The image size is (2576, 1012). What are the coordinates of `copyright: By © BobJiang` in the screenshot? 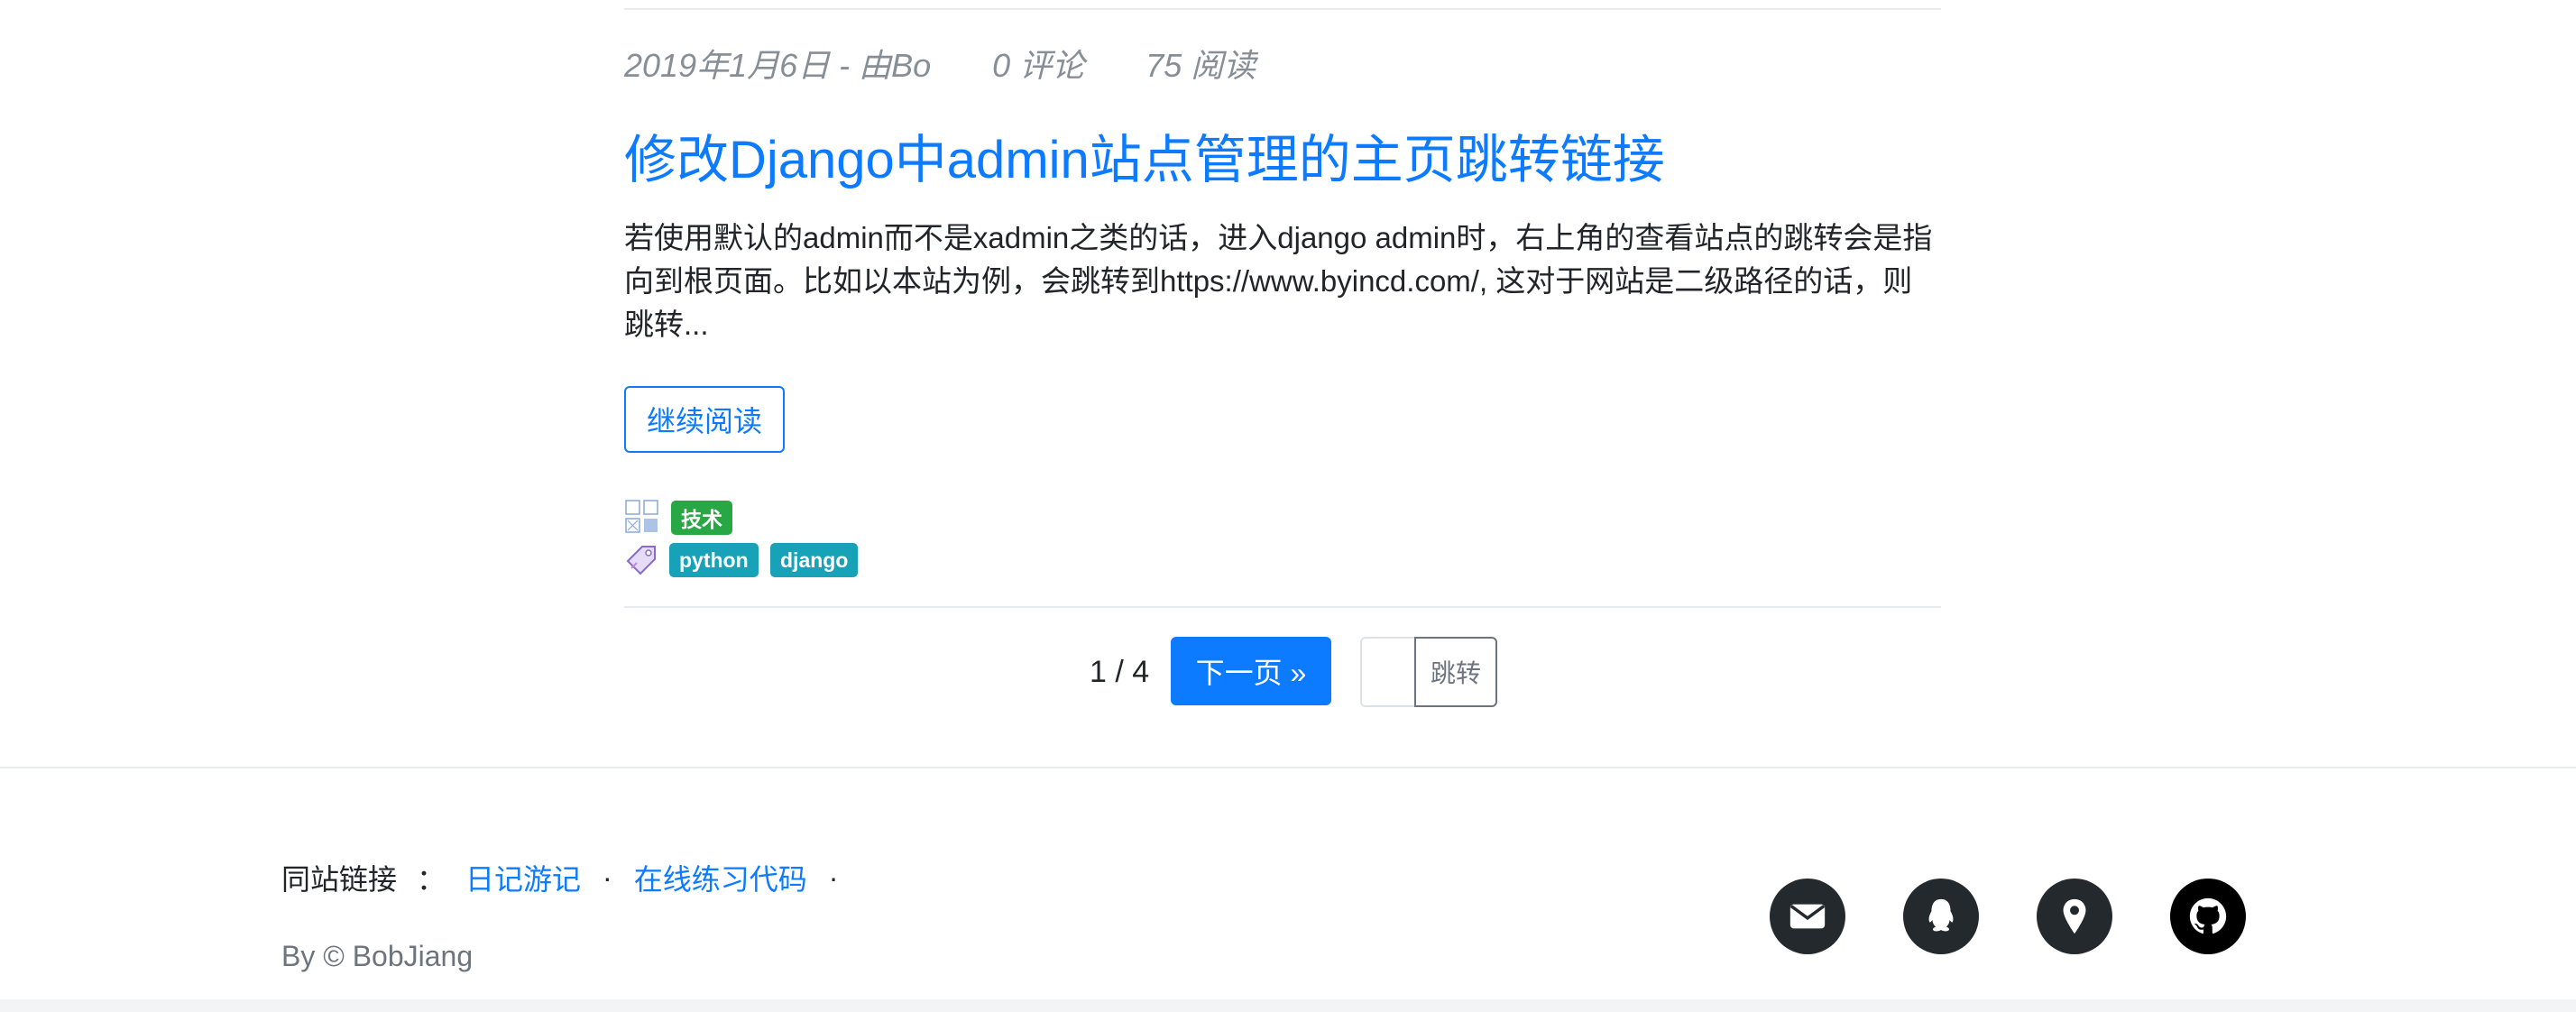 It's located at (377, 956).